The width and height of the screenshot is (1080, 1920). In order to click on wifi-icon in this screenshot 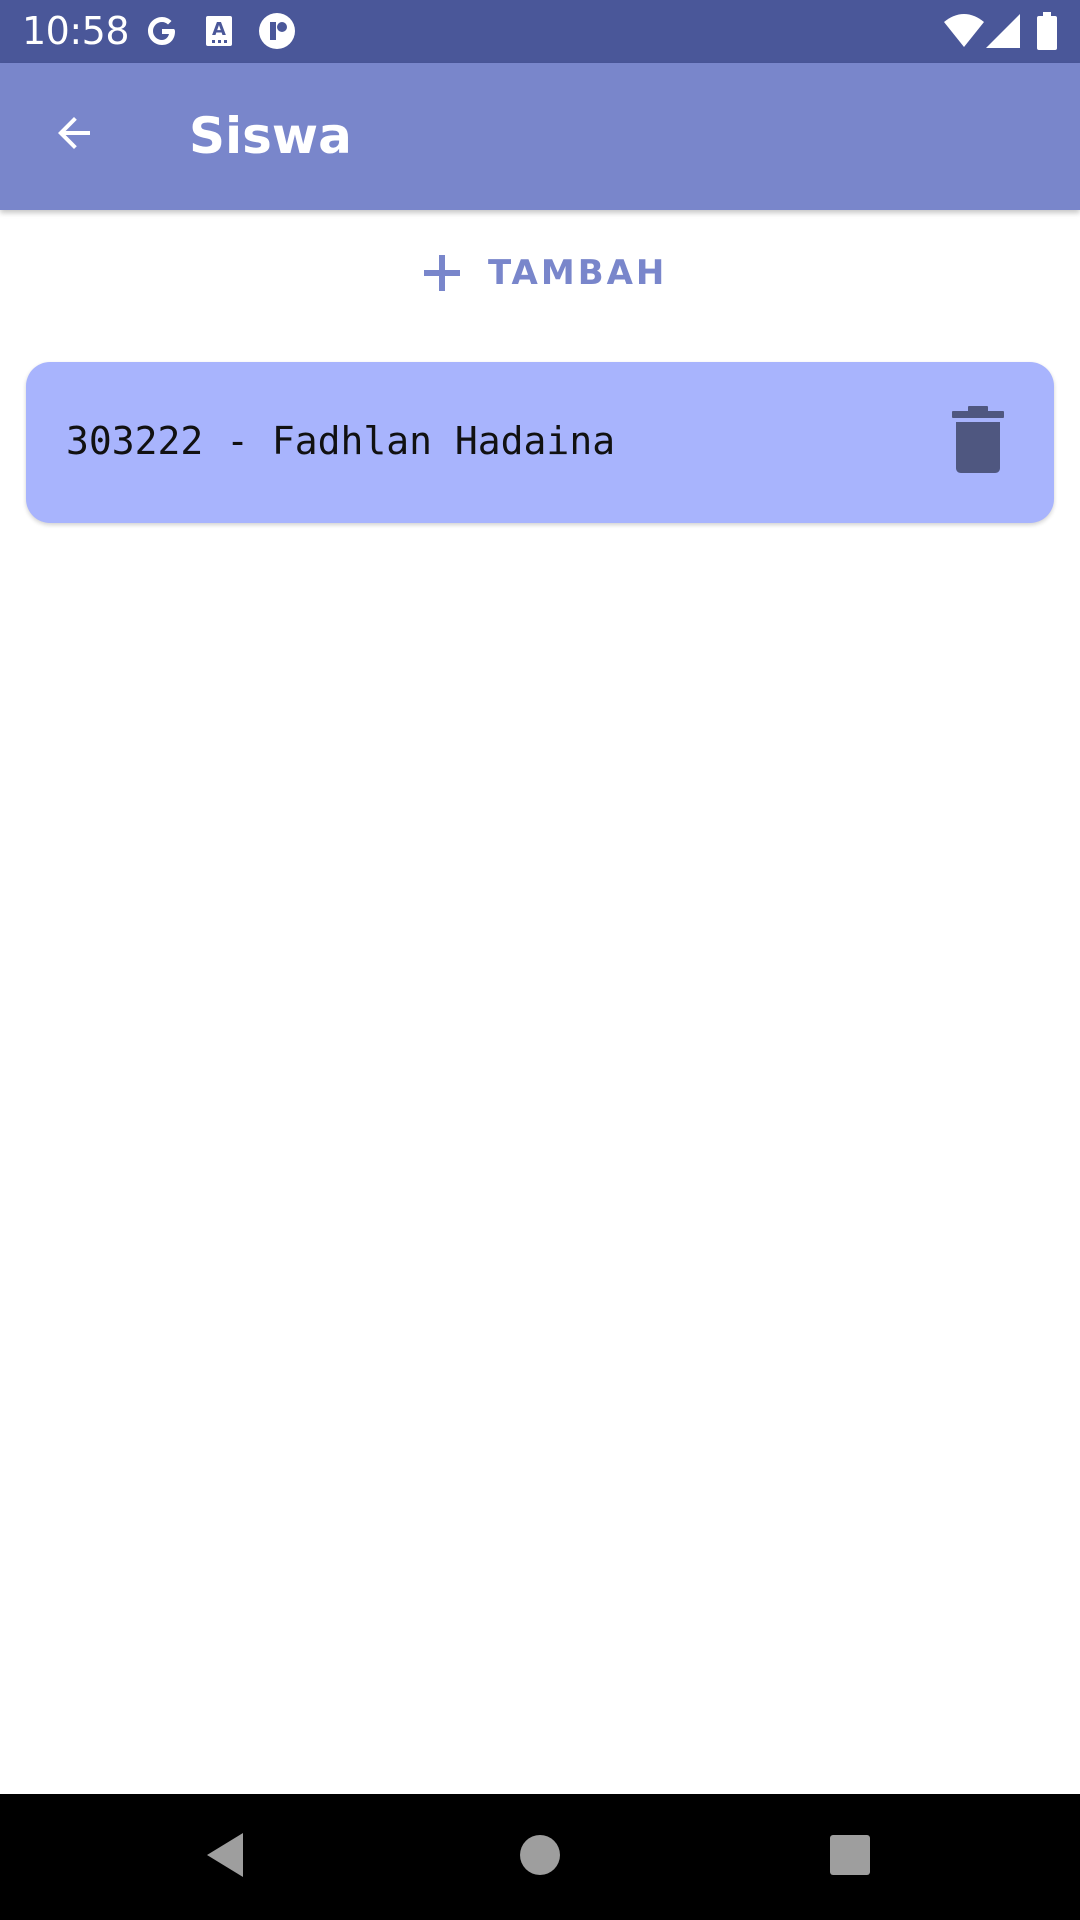, I will do `click(964, 33)`.